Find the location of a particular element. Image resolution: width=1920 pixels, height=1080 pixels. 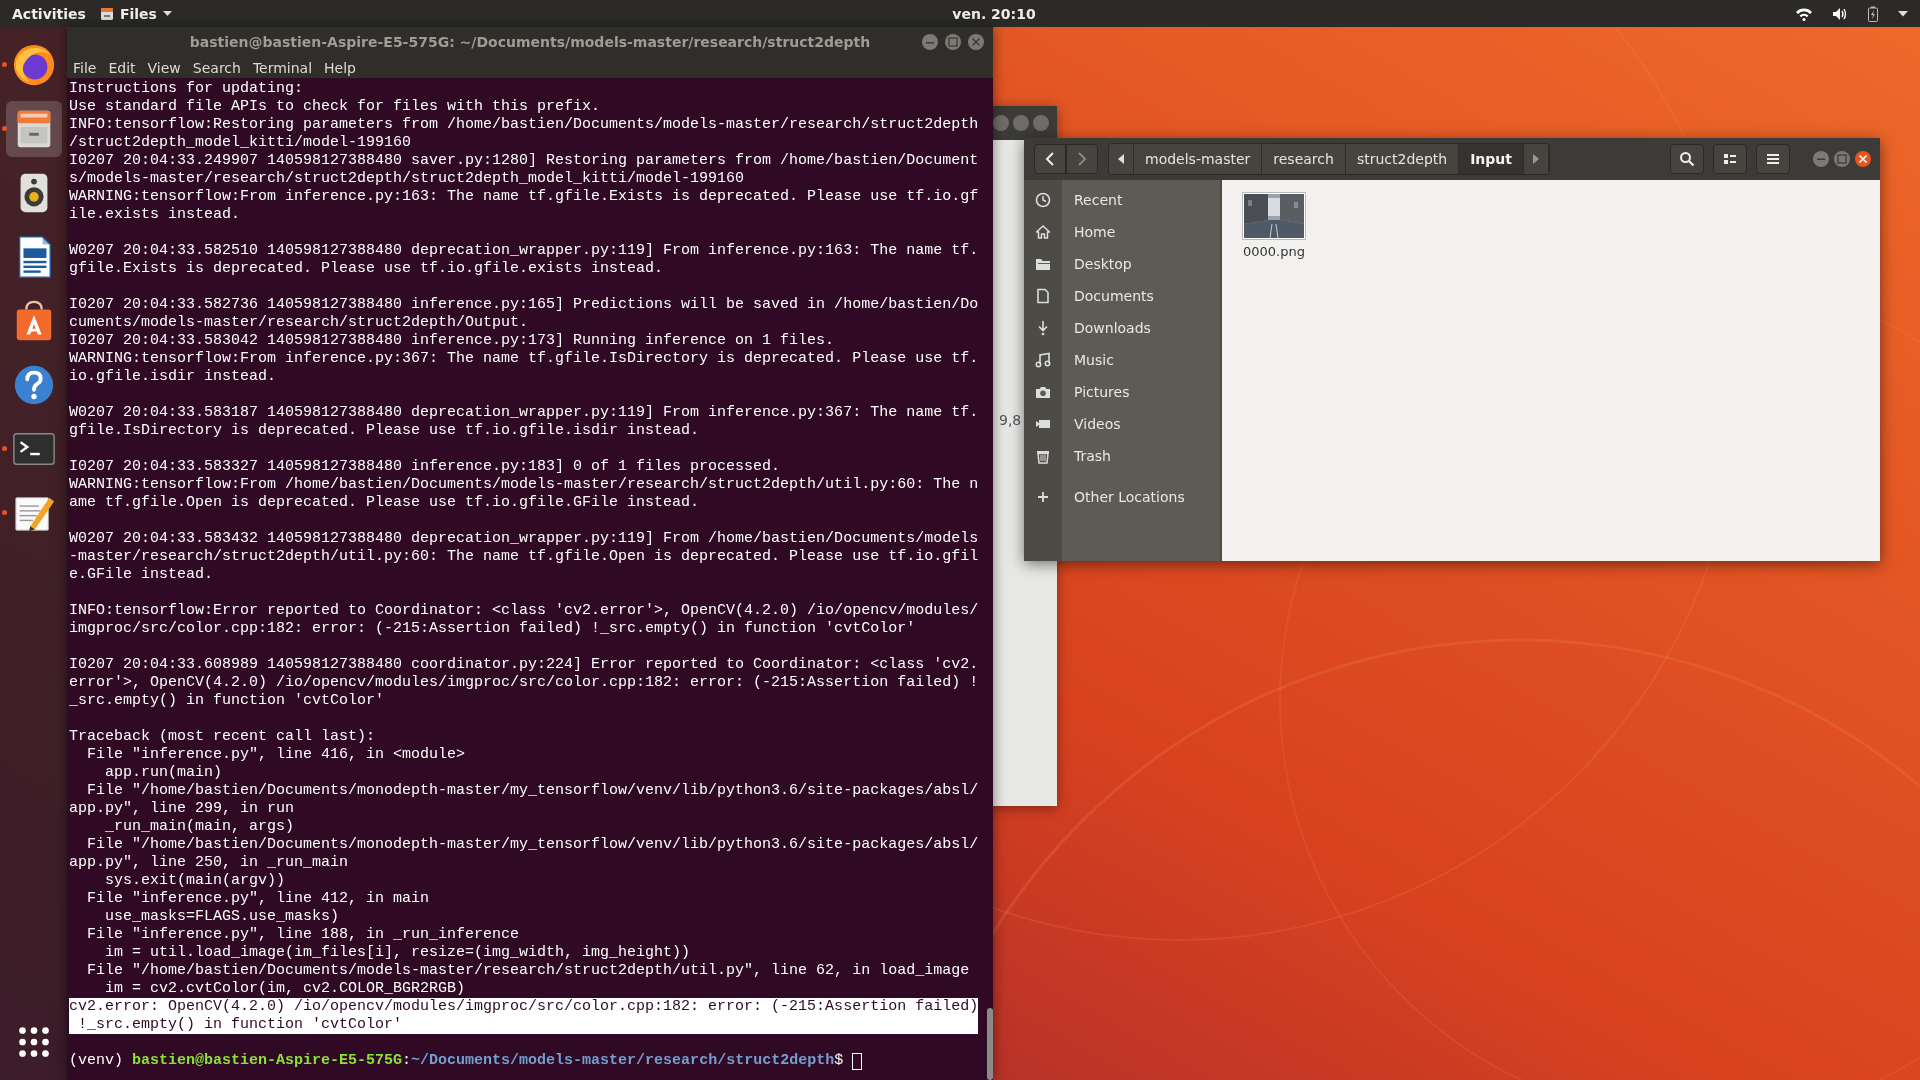

menu-item: Edit is located at coordinates (122, 67).